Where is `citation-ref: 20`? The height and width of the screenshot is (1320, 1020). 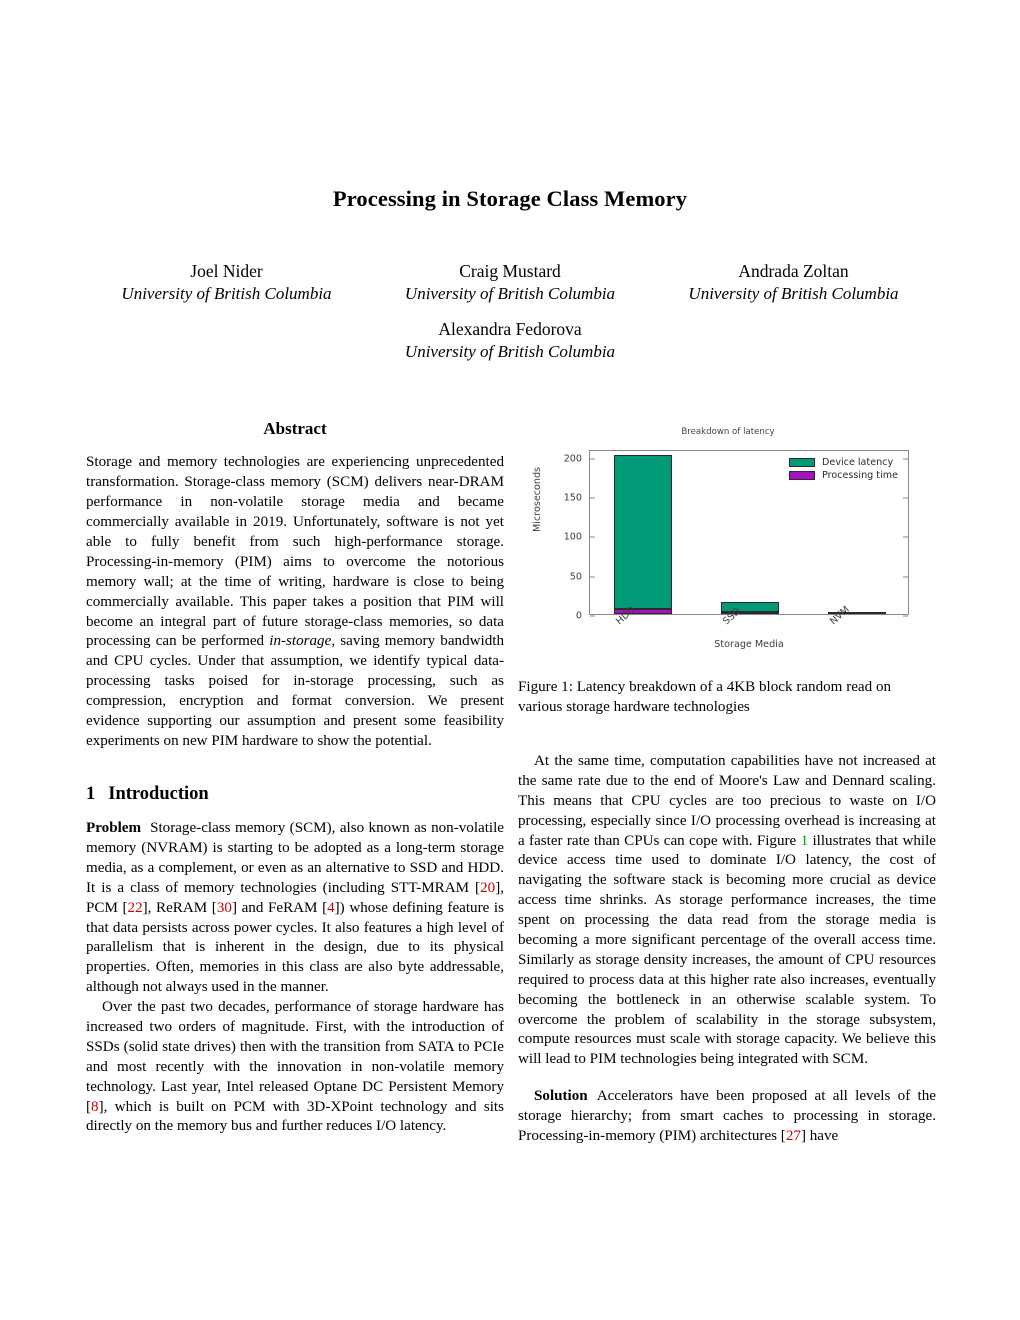 citation-ref: 20 is located at coordinates (487, 888).